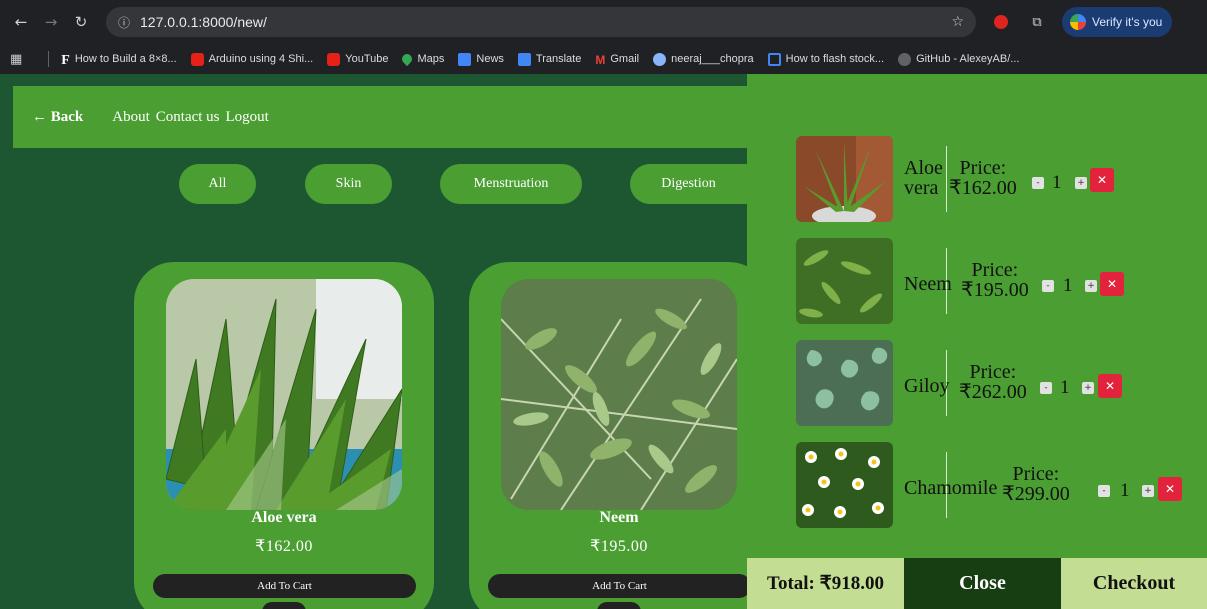  Describe the element at coordinates (1127, 22) in the screenshot. I see `verify-label: Verify it's you` at that location.